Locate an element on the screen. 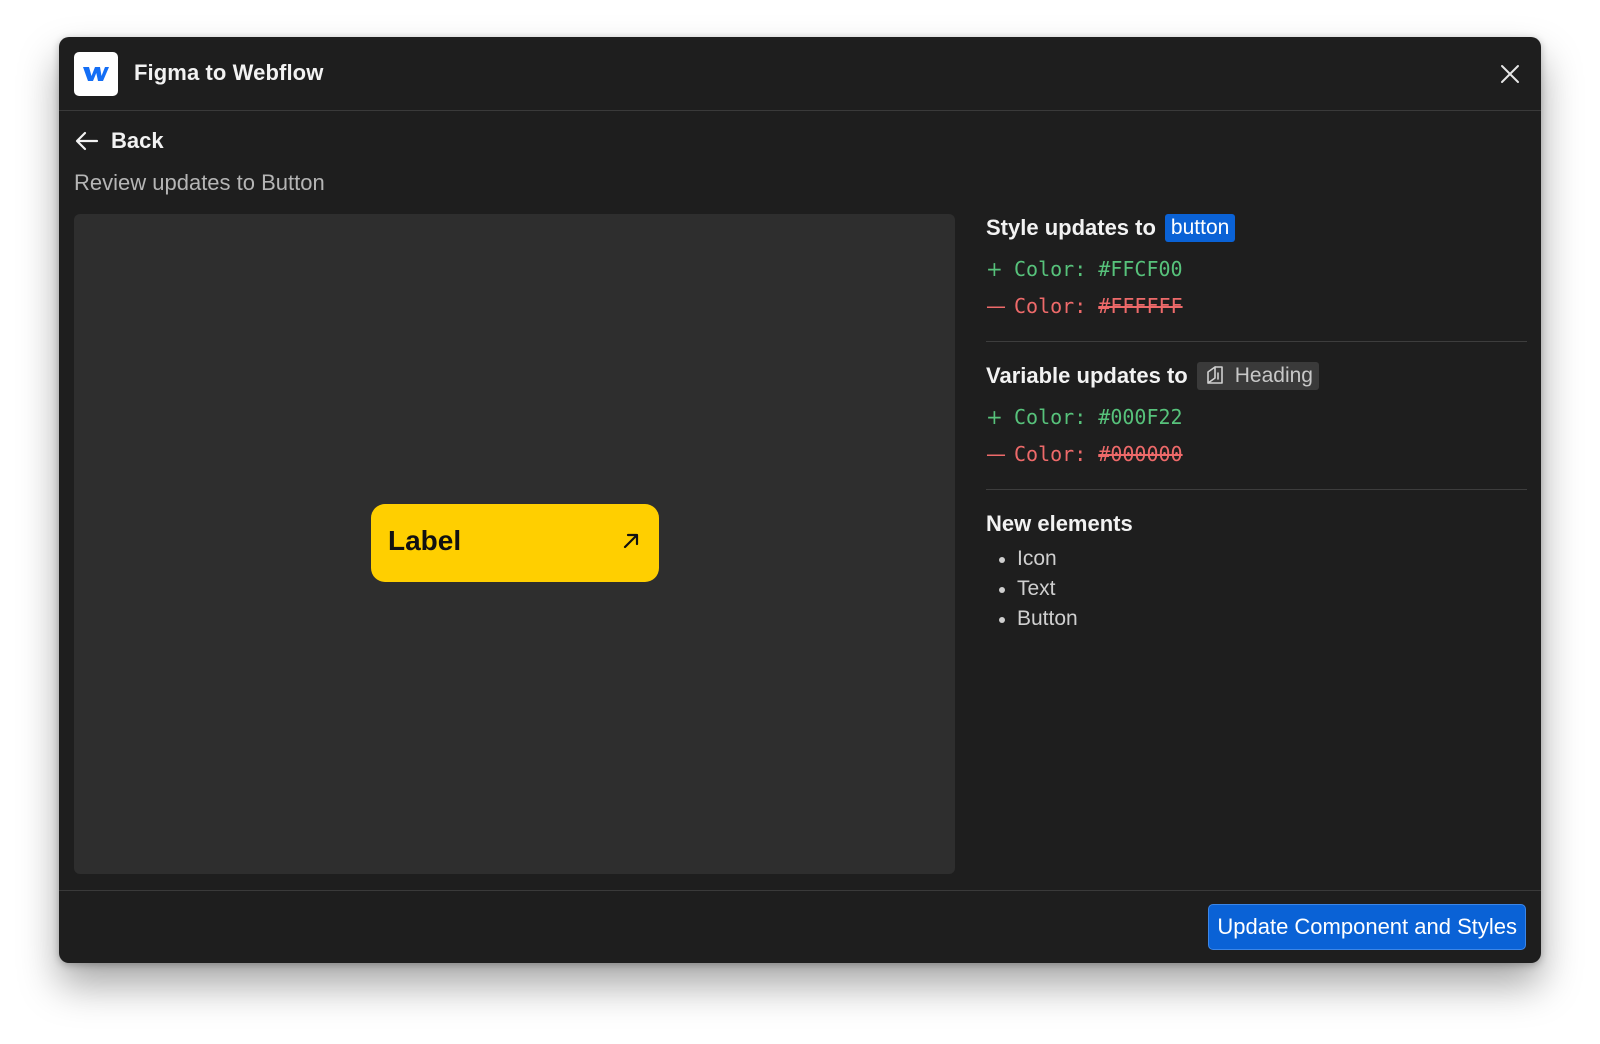 The height and width of the screenshot is (1044, 1600). new-elements-heading: New elements is located at coordinates (1059, 523).